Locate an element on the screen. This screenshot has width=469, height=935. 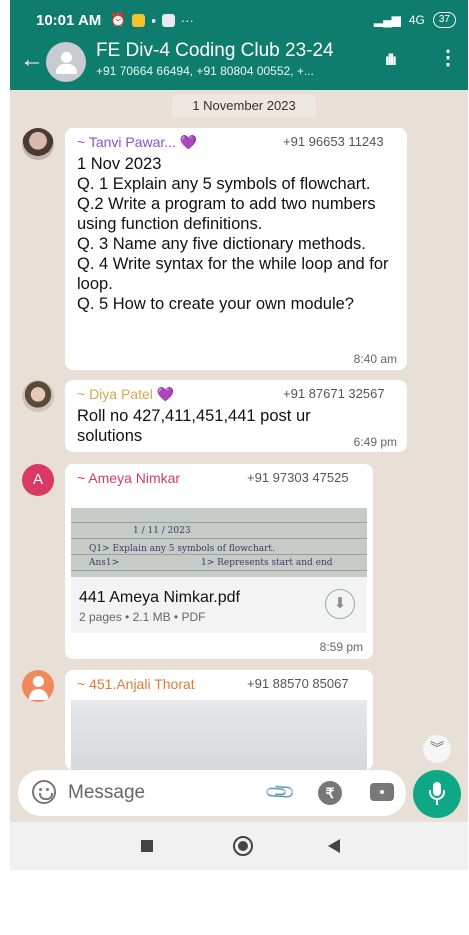
preview-line: Ans1> is located at coordinates (104, 563).